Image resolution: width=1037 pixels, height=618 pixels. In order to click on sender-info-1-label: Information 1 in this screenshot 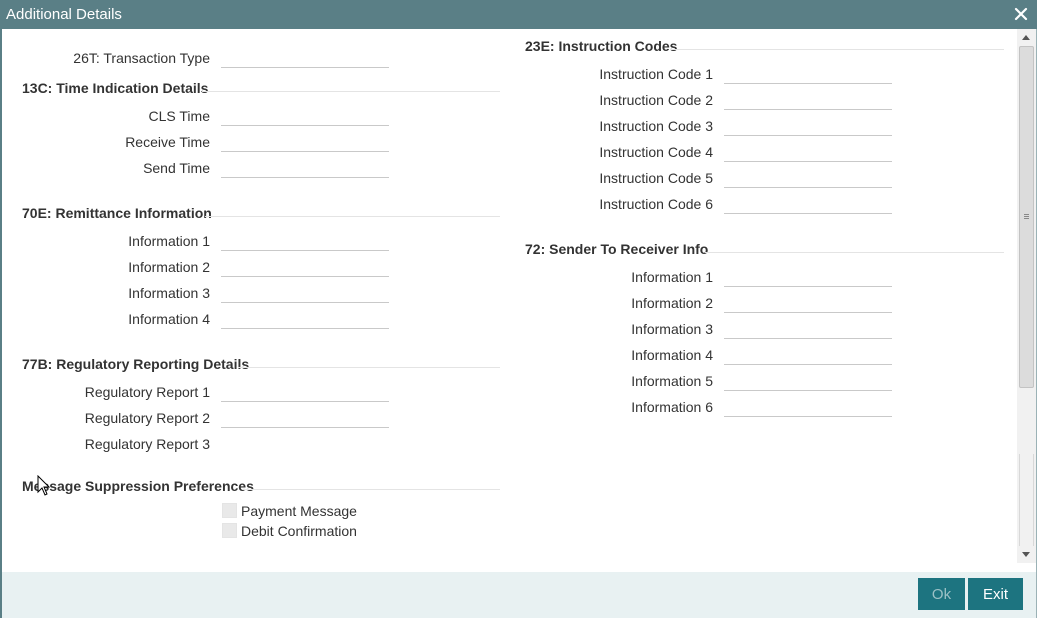, I will do `click(672, 277)`.